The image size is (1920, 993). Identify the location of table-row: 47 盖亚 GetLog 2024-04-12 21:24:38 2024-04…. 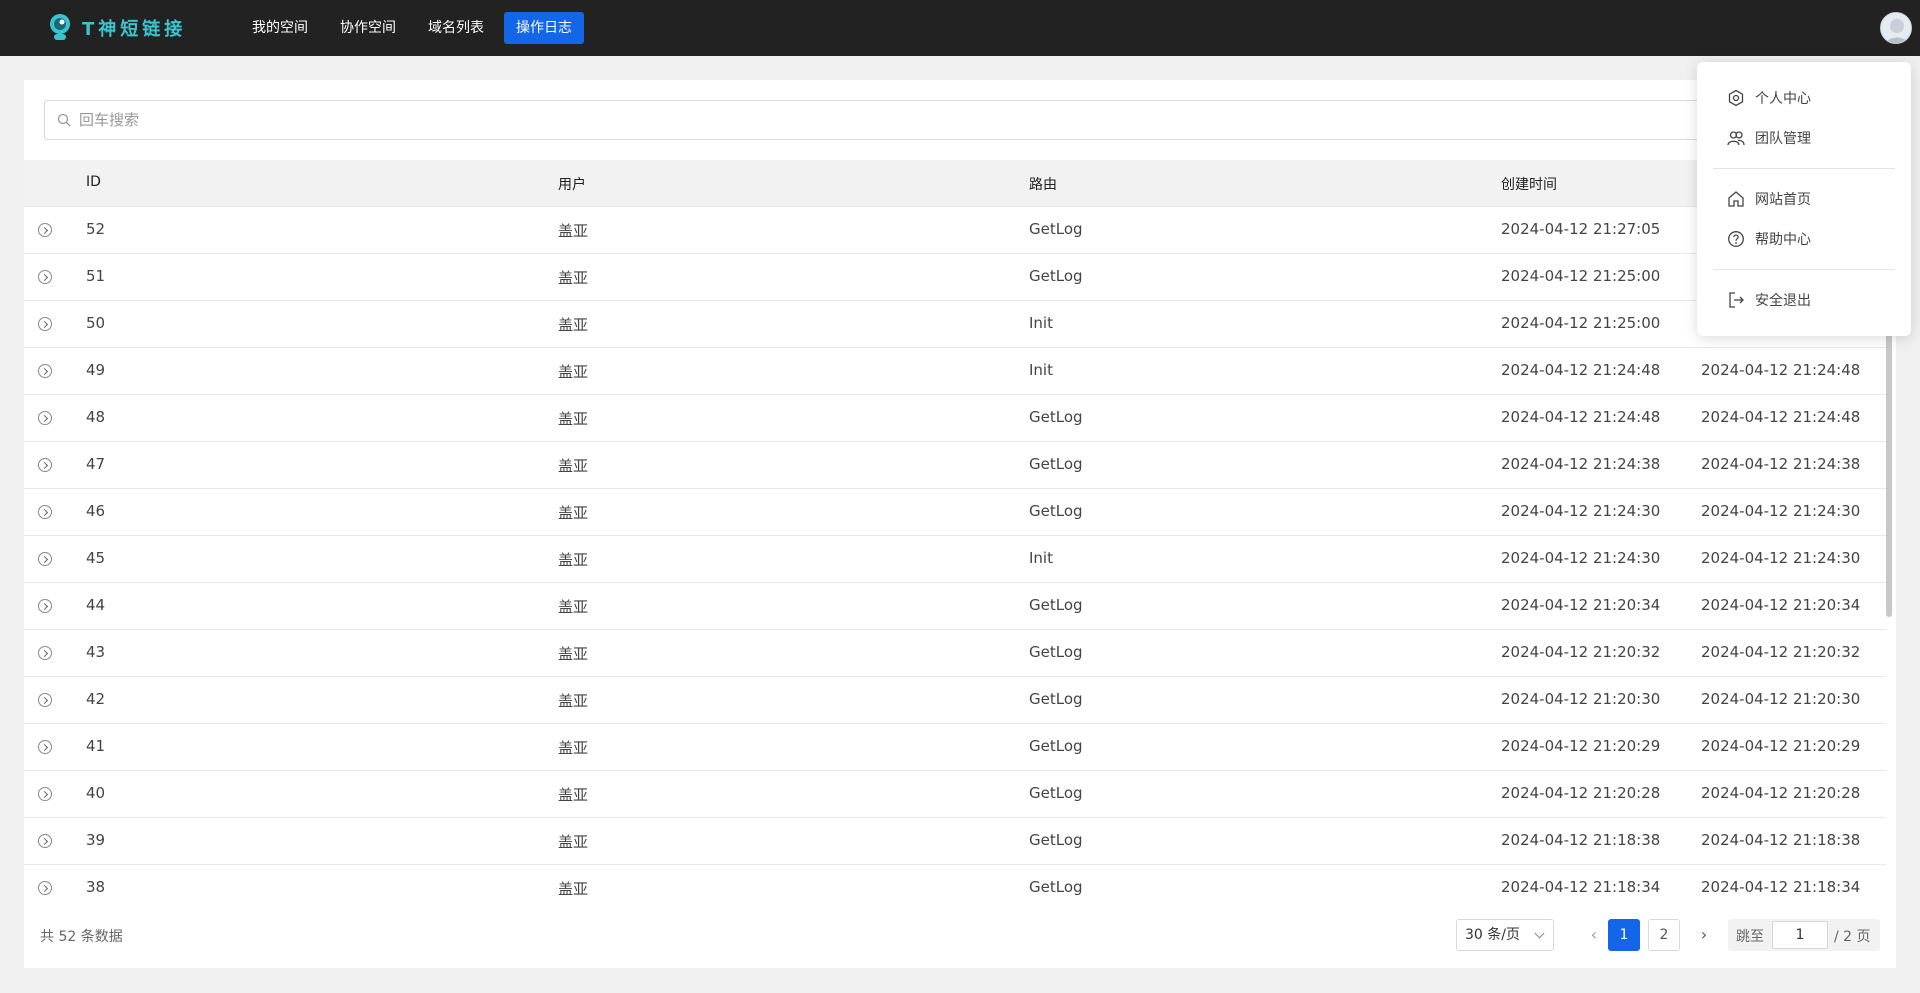
(955, 465).